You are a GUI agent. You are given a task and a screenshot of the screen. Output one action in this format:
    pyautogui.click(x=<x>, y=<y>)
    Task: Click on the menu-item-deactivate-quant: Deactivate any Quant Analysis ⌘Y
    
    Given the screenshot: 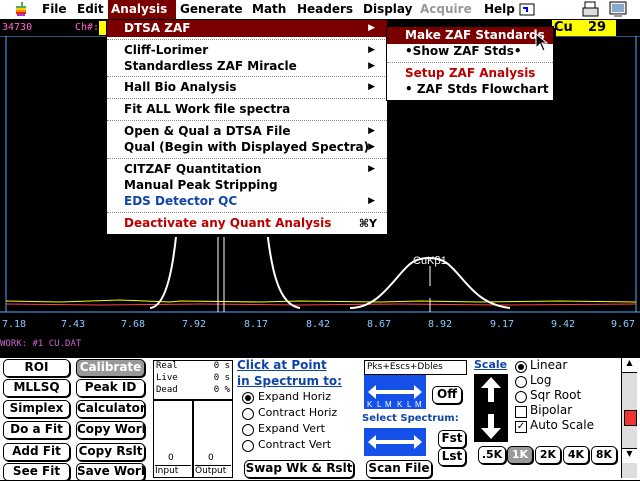 What is the action you would take?
    pyautogui.click(x=247, y=223)
    